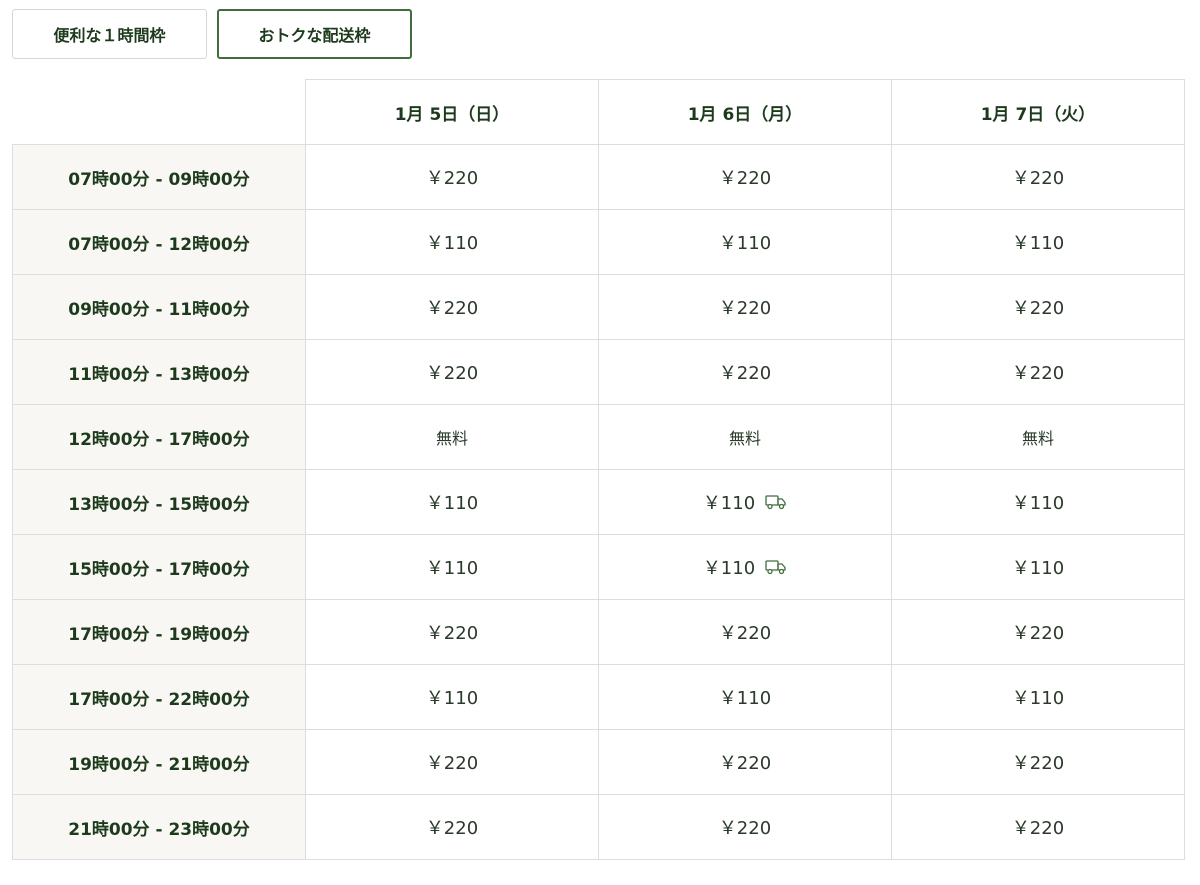  Describe the element at coordinates (159, 827) in the screenshot. I see `time-slot-label: 21時00分 - 23時00分` at that location.